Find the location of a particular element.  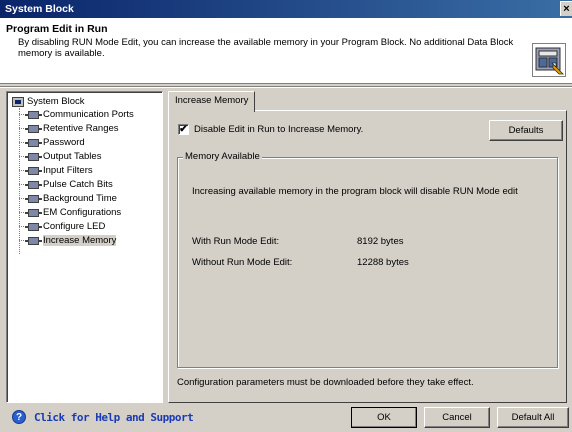

tree-item-label: Increase Memory is located at coordinates (80, 240).